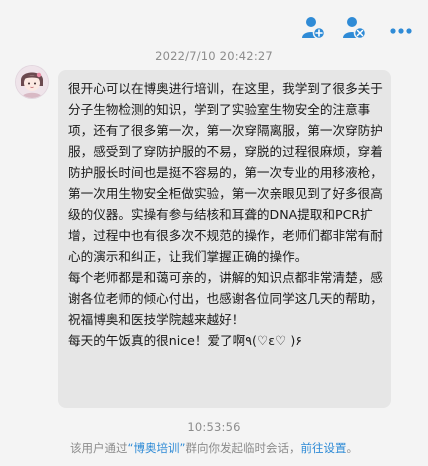 This screenshot has height=466, width=428. I want to click on go-to-settings-link: 前往设置, so click(323, 448).